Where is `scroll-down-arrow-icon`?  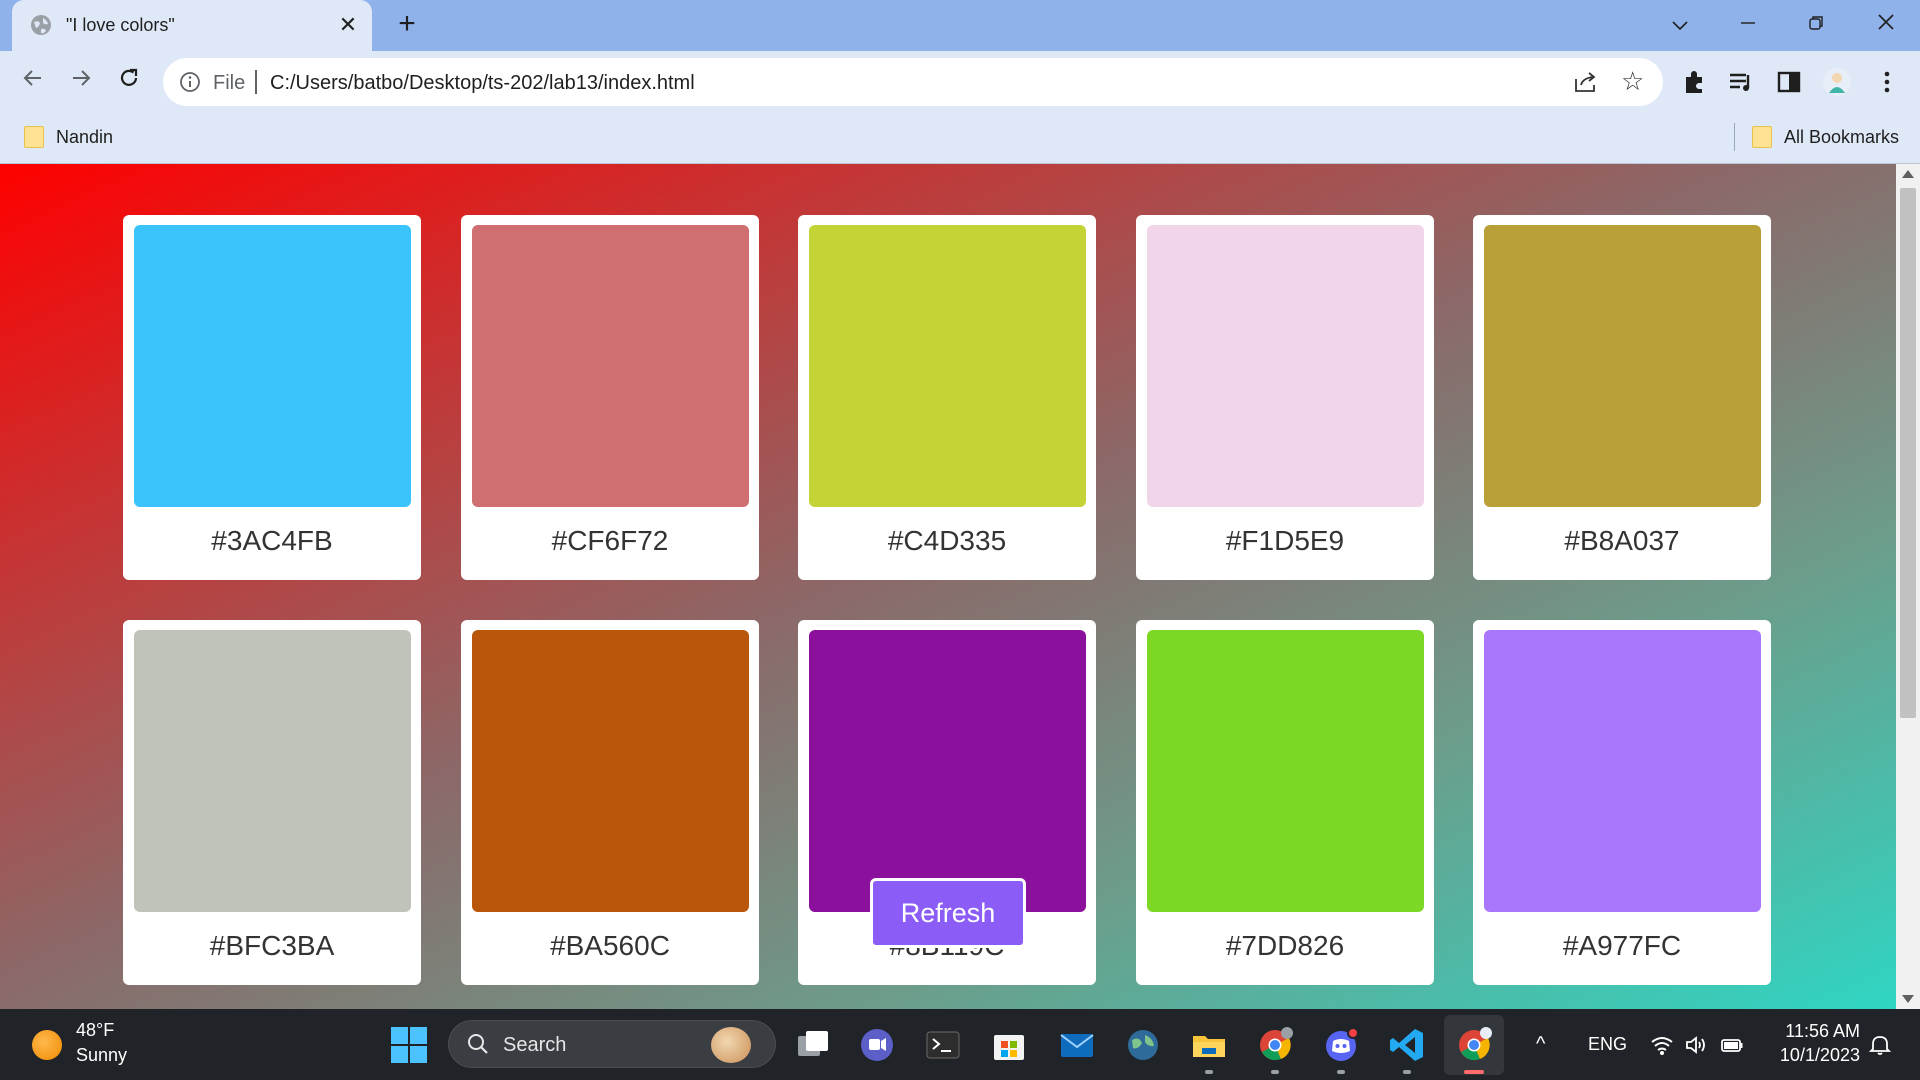
scroll-down-arrow-icon is located at coordinates (1908, 999).